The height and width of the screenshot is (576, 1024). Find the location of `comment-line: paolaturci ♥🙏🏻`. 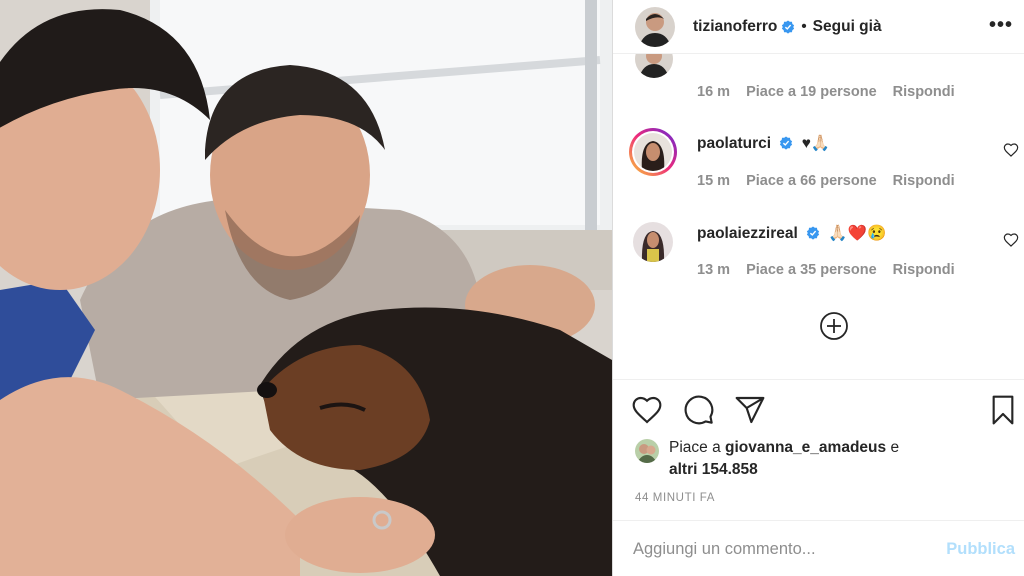

comment-line: paolaturci ♥🙏🏻 is located at coordinates (763, 143).